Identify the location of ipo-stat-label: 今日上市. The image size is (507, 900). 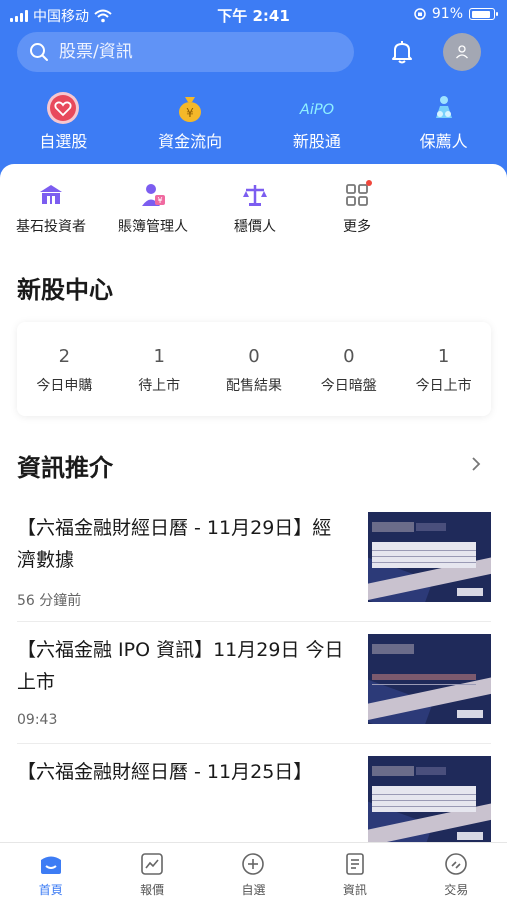
(443, 386).